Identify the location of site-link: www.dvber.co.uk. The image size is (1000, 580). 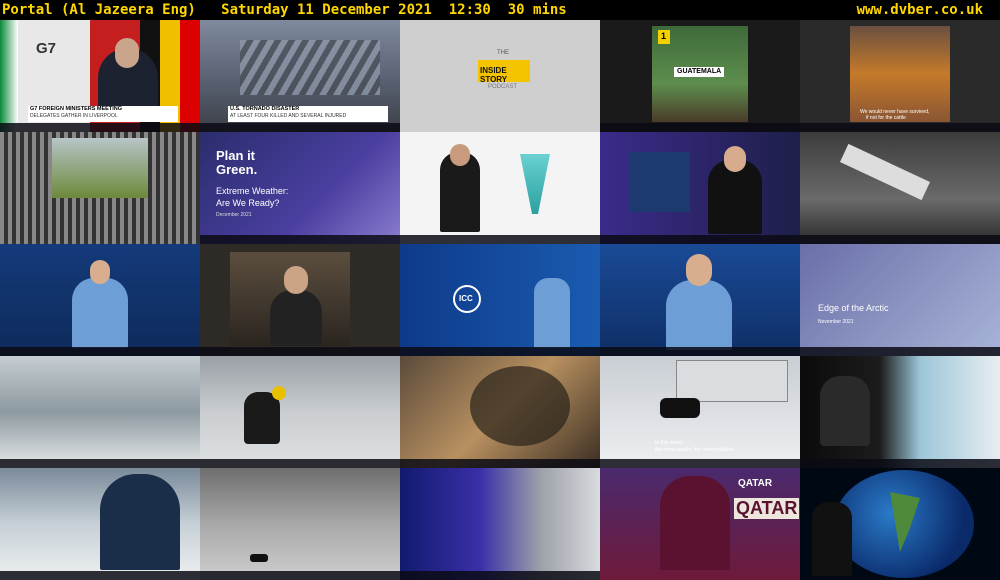
(920, 10).